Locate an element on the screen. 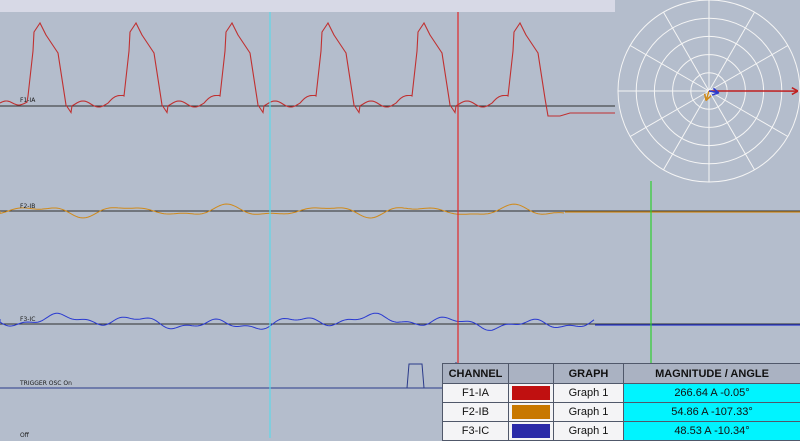 This screenshot has width=800, height=441. legend-magnitude: 266.64 A -0.05° is located at coordinates (712, 393).